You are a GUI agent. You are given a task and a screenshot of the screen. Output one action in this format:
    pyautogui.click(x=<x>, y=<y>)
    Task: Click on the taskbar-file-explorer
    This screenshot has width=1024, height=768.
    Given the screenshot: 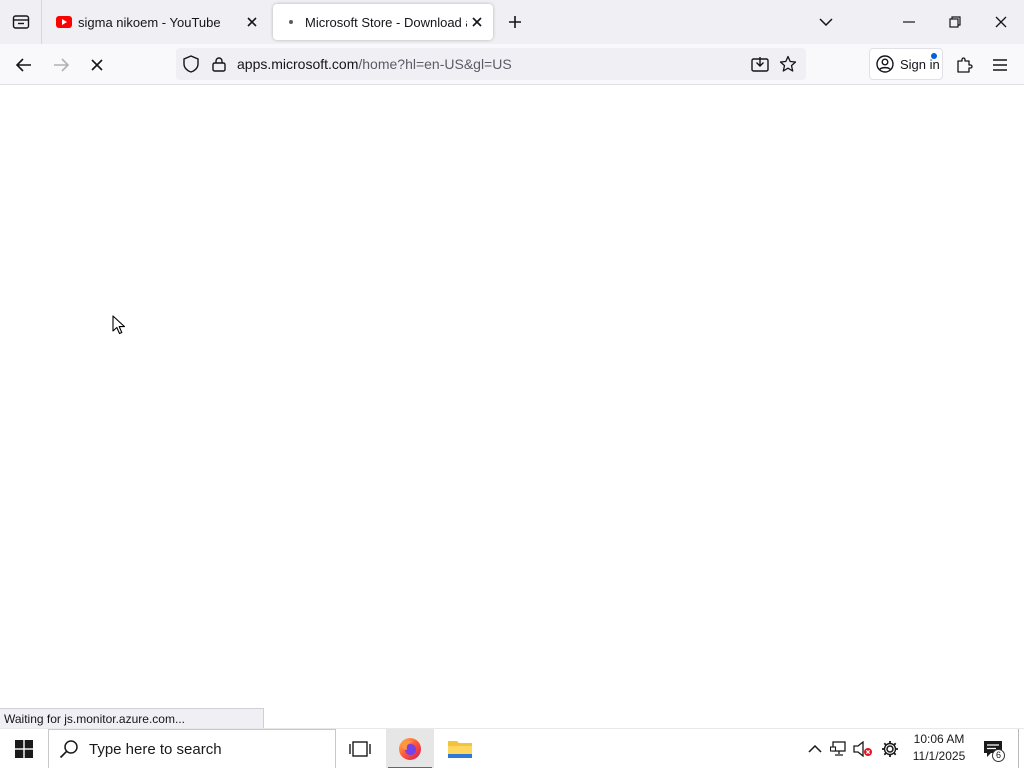 What is the action you would take?
    pyautogui.click(x=460, y=748)
    